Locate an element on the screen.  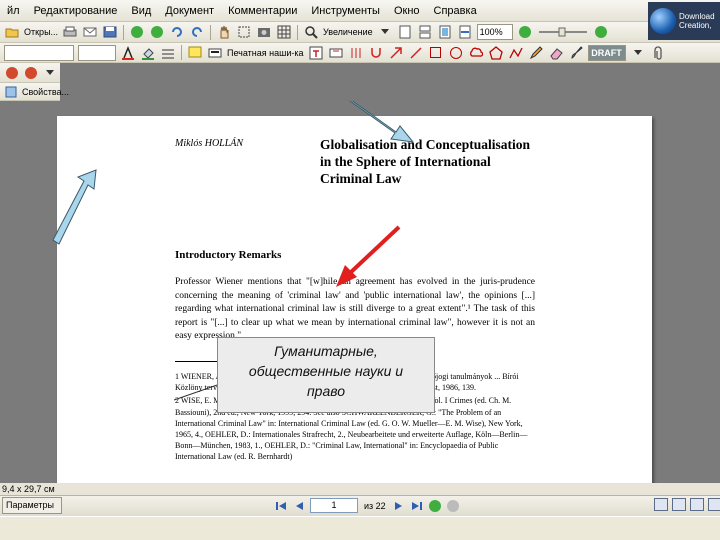
open-icon is located at coordinates (12, 32).